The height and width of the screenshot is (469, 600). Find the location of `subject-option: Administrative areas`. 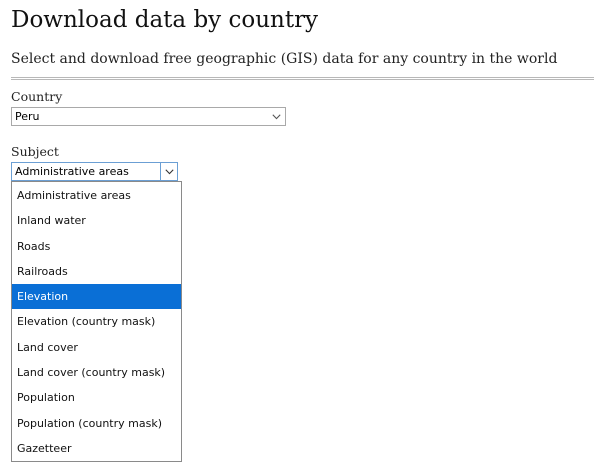

subject-option: Administrative areas is located at coordinates (96, 195).